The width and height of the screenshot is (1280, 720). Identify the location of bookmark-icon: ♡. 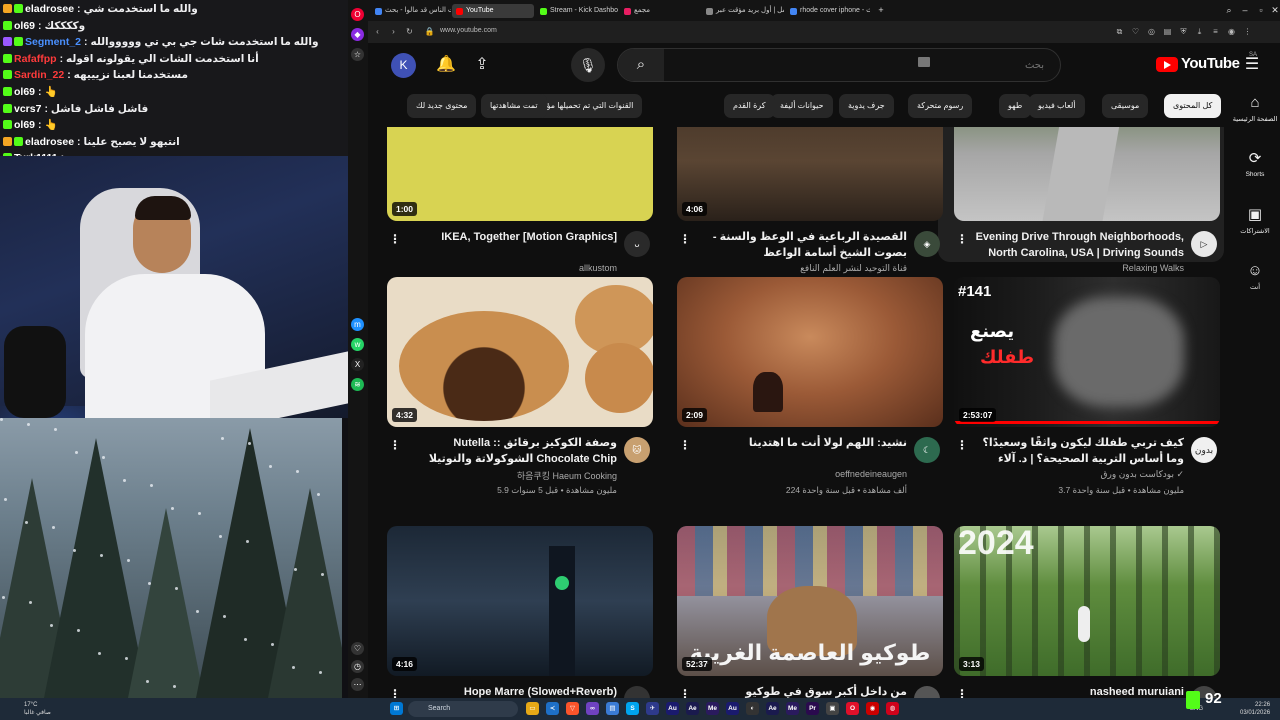
(1135, 31).